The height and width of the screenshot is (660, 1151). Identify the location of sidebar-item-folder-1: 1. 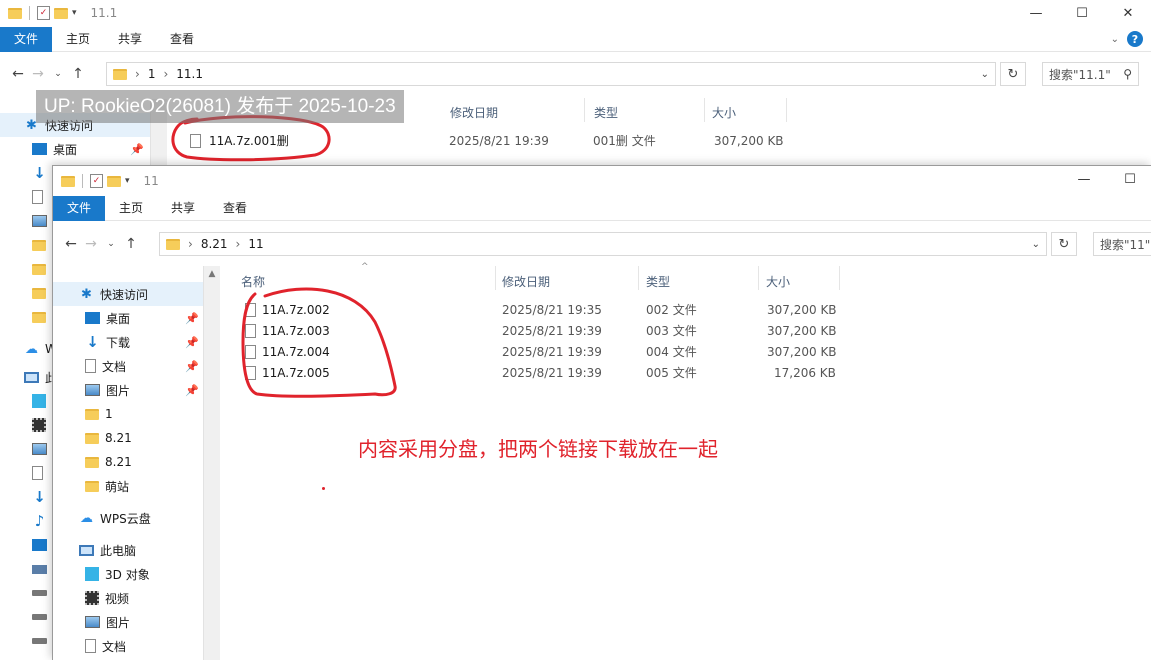
(128, 414).